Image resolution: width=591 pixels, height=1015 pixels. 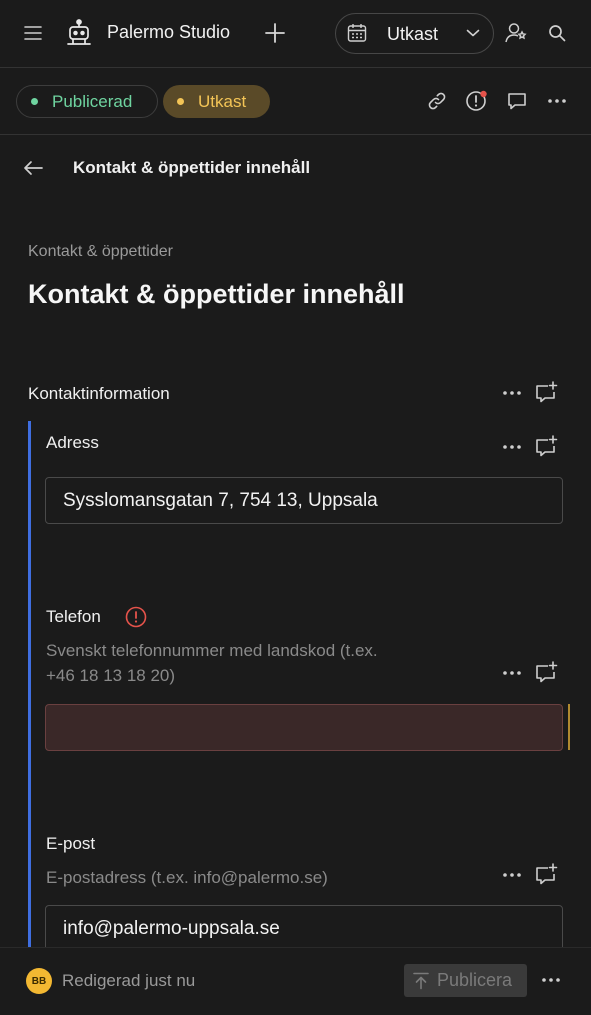 I want to click on back-title: Kontakt & öppettider innehåll, so click(x=192, y=167).